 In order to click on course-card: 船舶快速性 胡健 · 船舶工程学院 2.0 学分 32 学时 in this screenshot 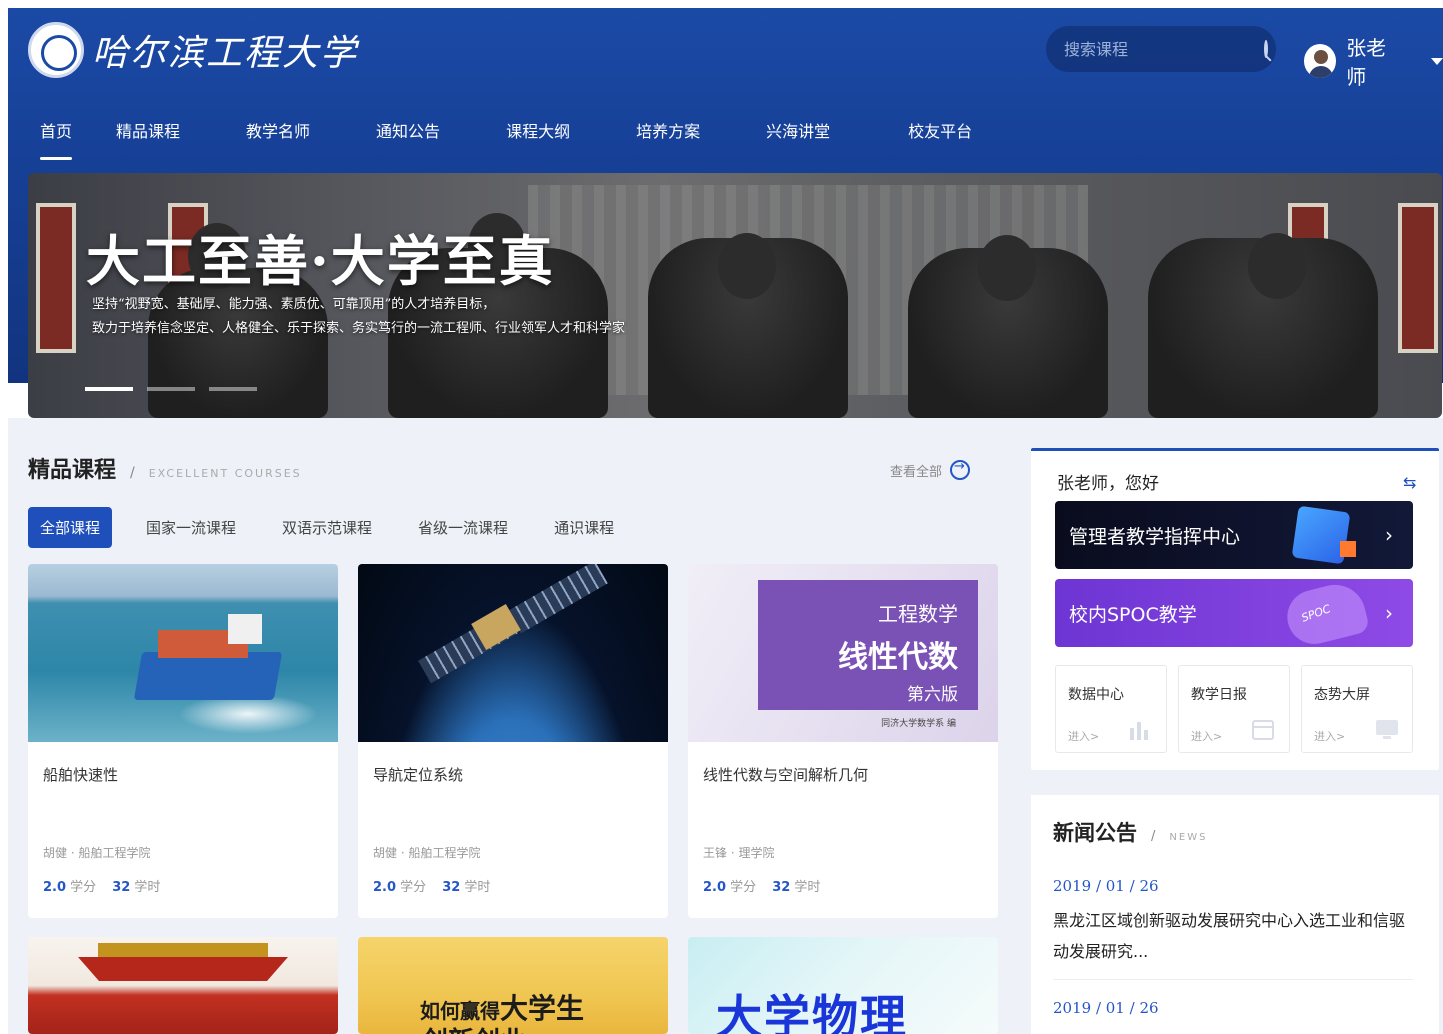, I will do `click(183, 741)`.